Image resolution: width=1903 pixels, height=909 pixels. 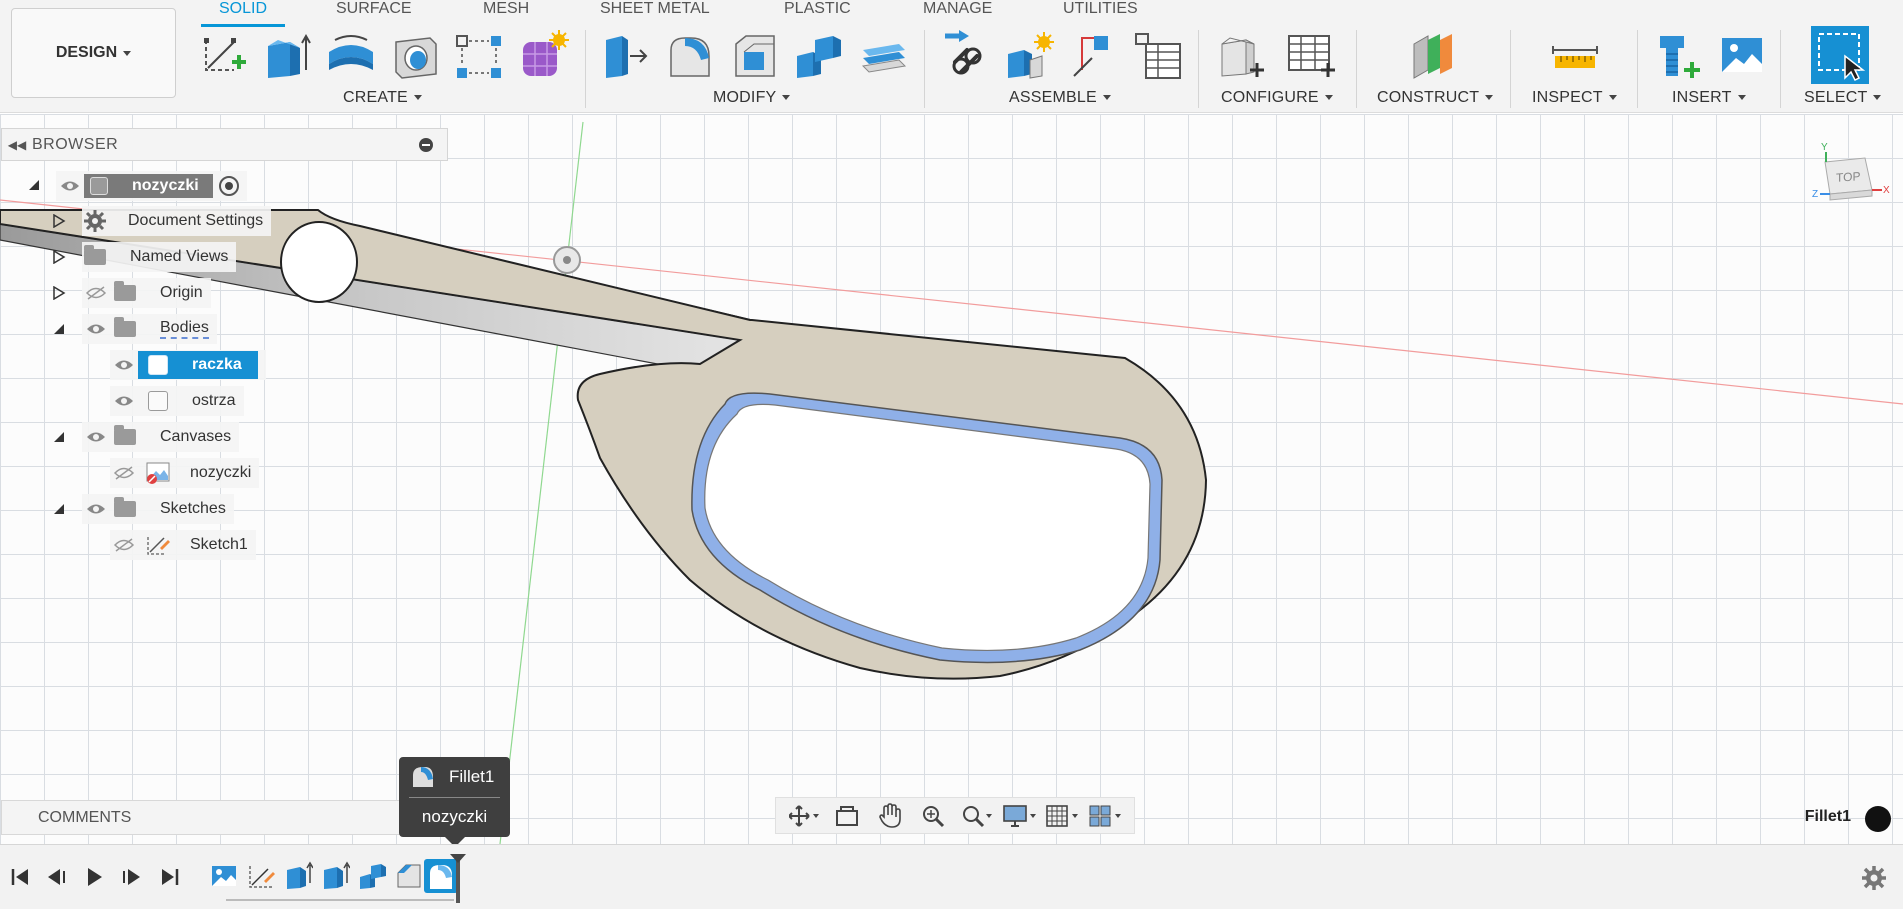 What do you see at coordinates (426, 145) in the screenshot?
I see `minimize-icon` at bounding box center [426, 145].